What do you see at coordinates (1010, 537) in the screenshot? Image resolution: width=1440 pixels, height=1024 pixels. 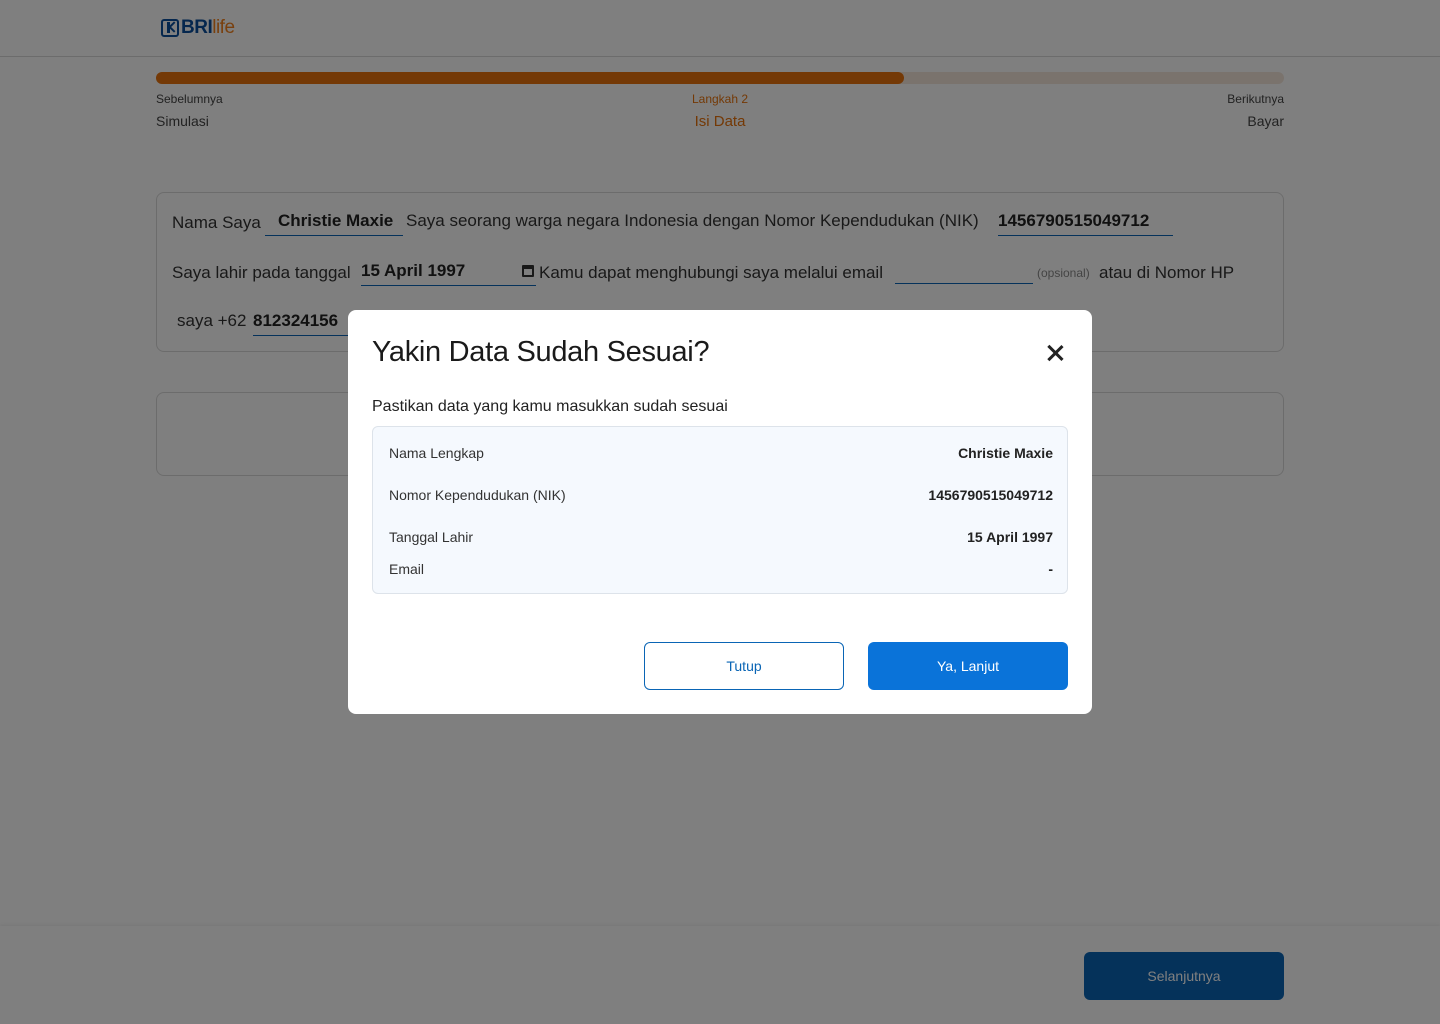 I see `summary-value: 15 April 1997` at bounding box center [1010, 537].